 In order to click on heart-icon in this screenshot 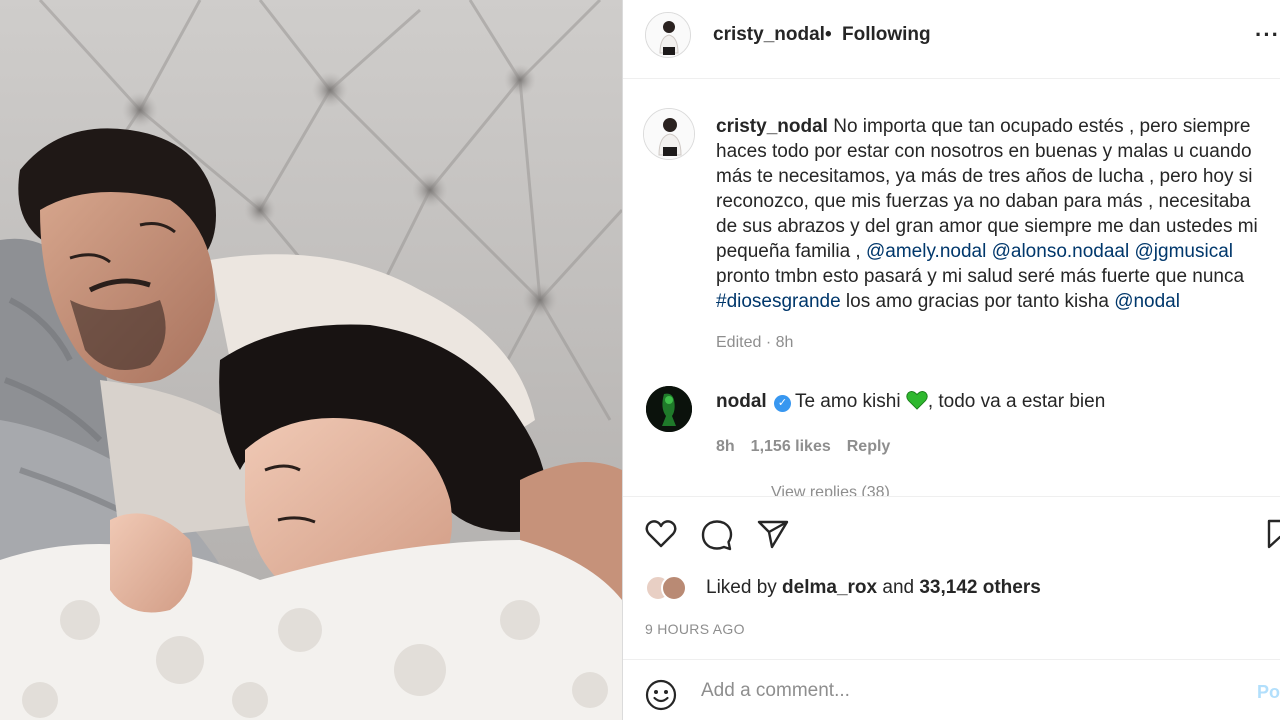, I will do `click(661, 534)`.